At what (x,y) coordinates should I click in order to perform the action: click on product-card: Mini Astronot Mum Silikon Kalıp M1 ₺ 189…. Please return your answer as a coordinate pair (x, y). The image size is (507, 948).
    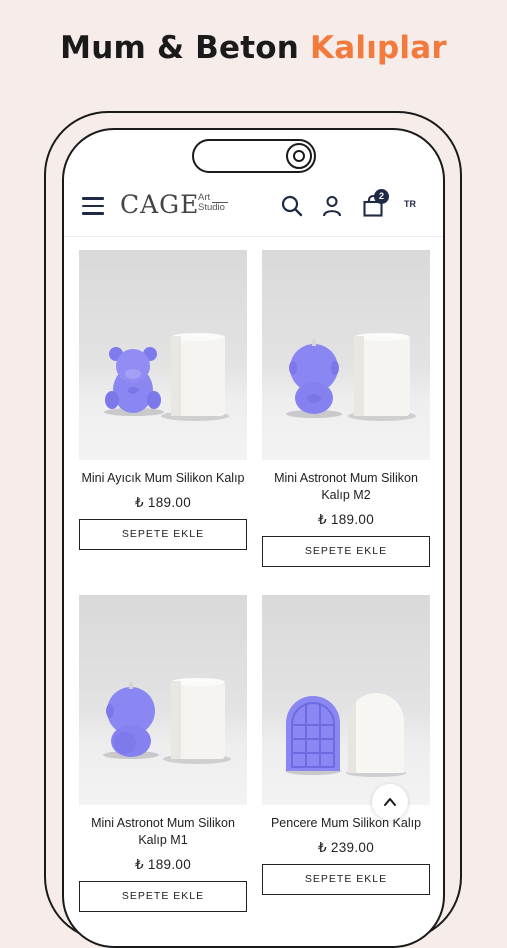
    Looking at the image, I should click on (163, 753).